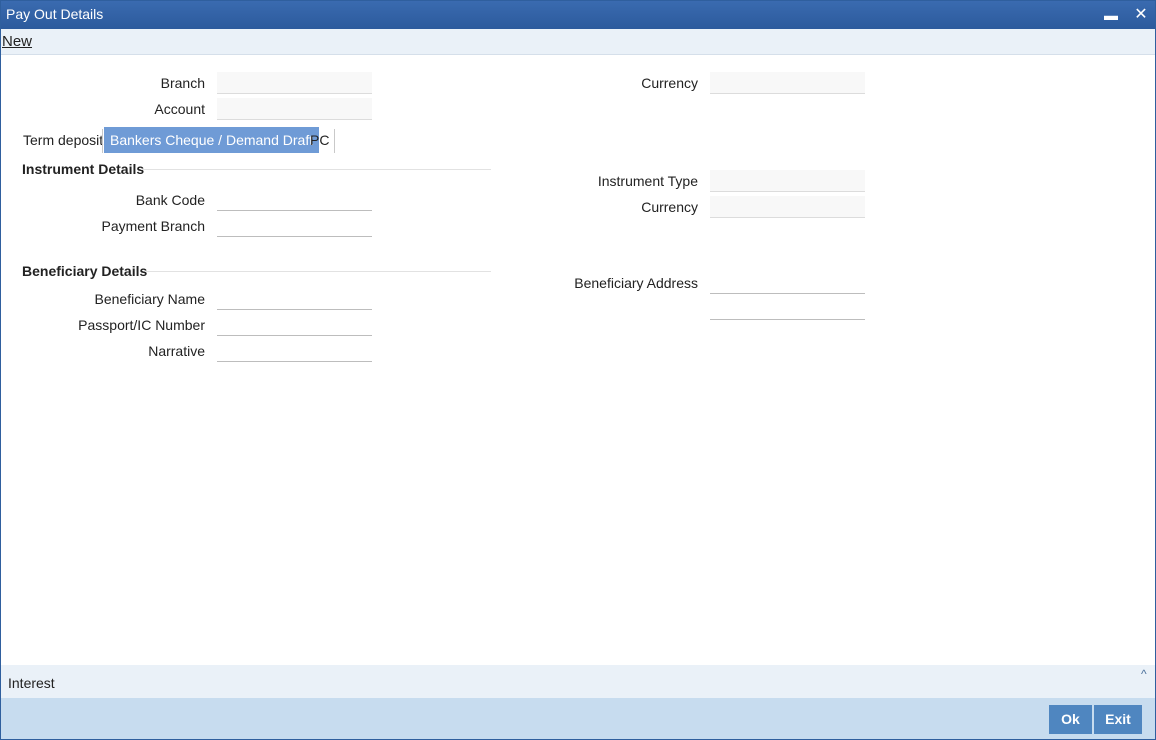 Image resolution: width=1156 pixels, height=740 pixels. What do you see at coordinates (150, 299) in the screenshot?
I see `beneficiary-name-label: Beneficiary Name` at bounding box center [150, 299].